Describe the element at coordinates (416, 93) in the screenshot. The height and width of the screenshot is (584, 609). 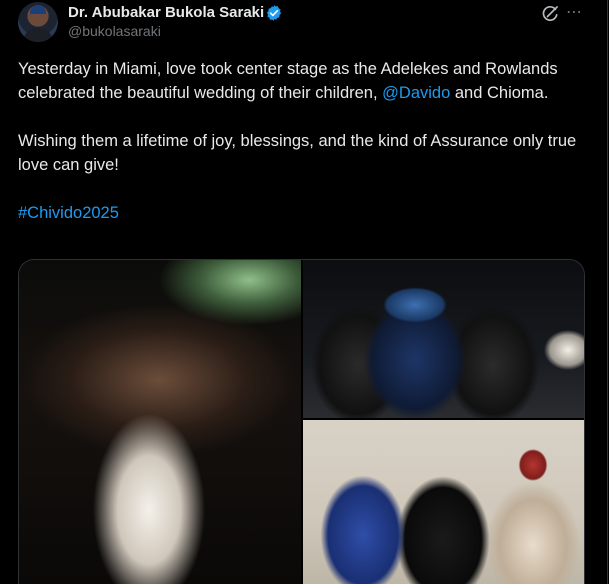
I see `mention-link: @Davido` at that location.